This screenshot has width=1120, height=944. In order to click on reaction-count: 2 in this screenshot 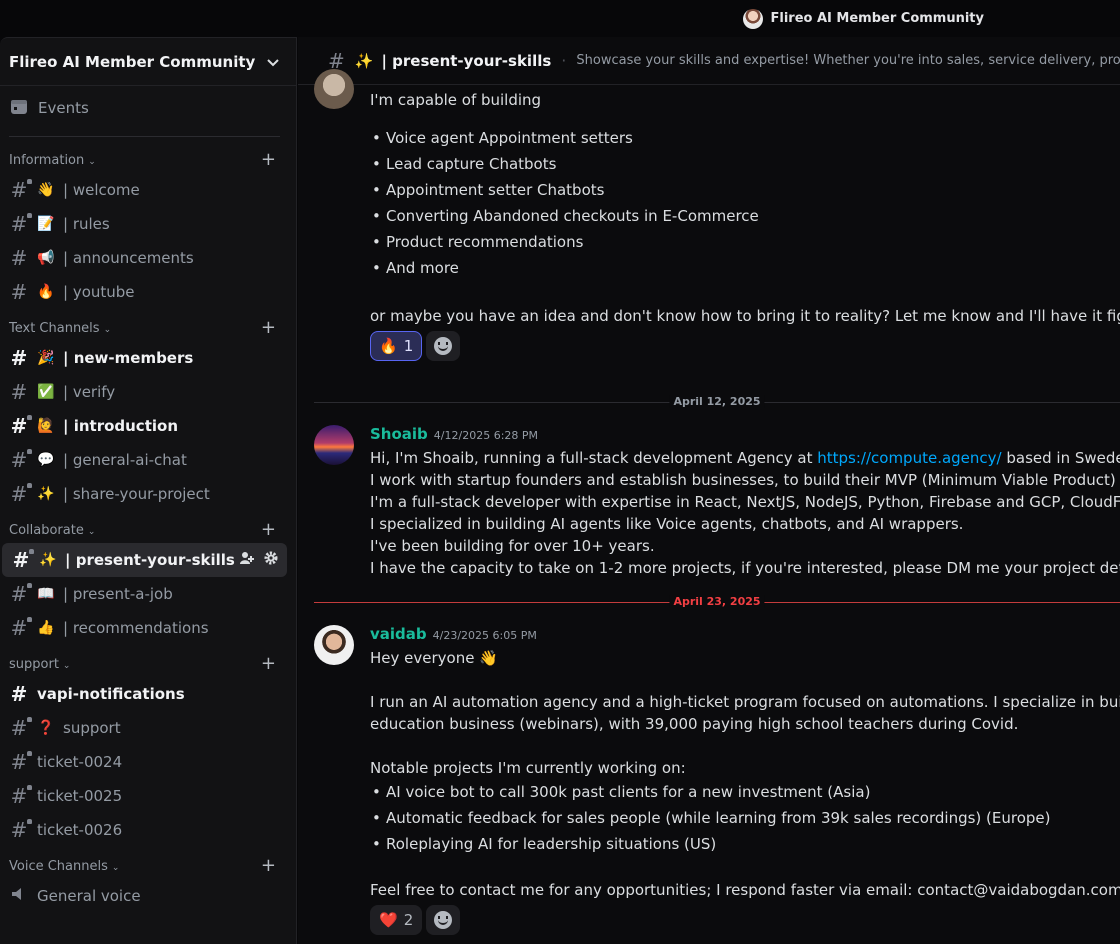, I will do `click(408, 920)`.